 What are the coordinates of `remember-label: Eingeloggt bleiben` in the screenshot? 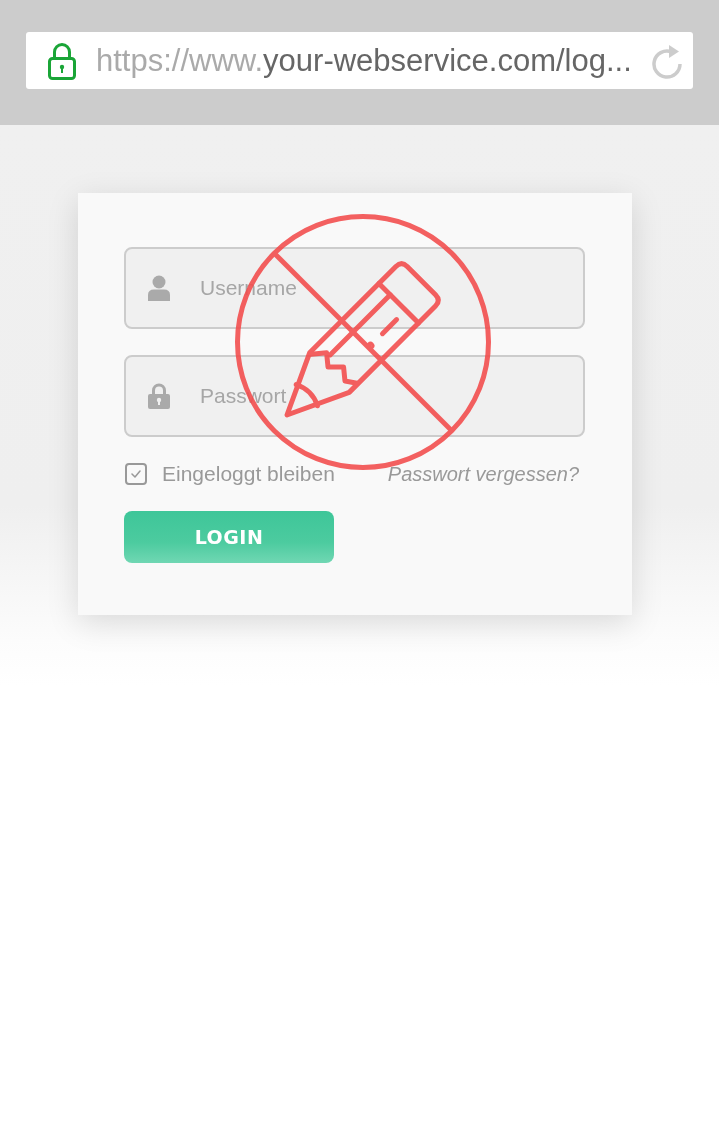 It's located at (248, 474).